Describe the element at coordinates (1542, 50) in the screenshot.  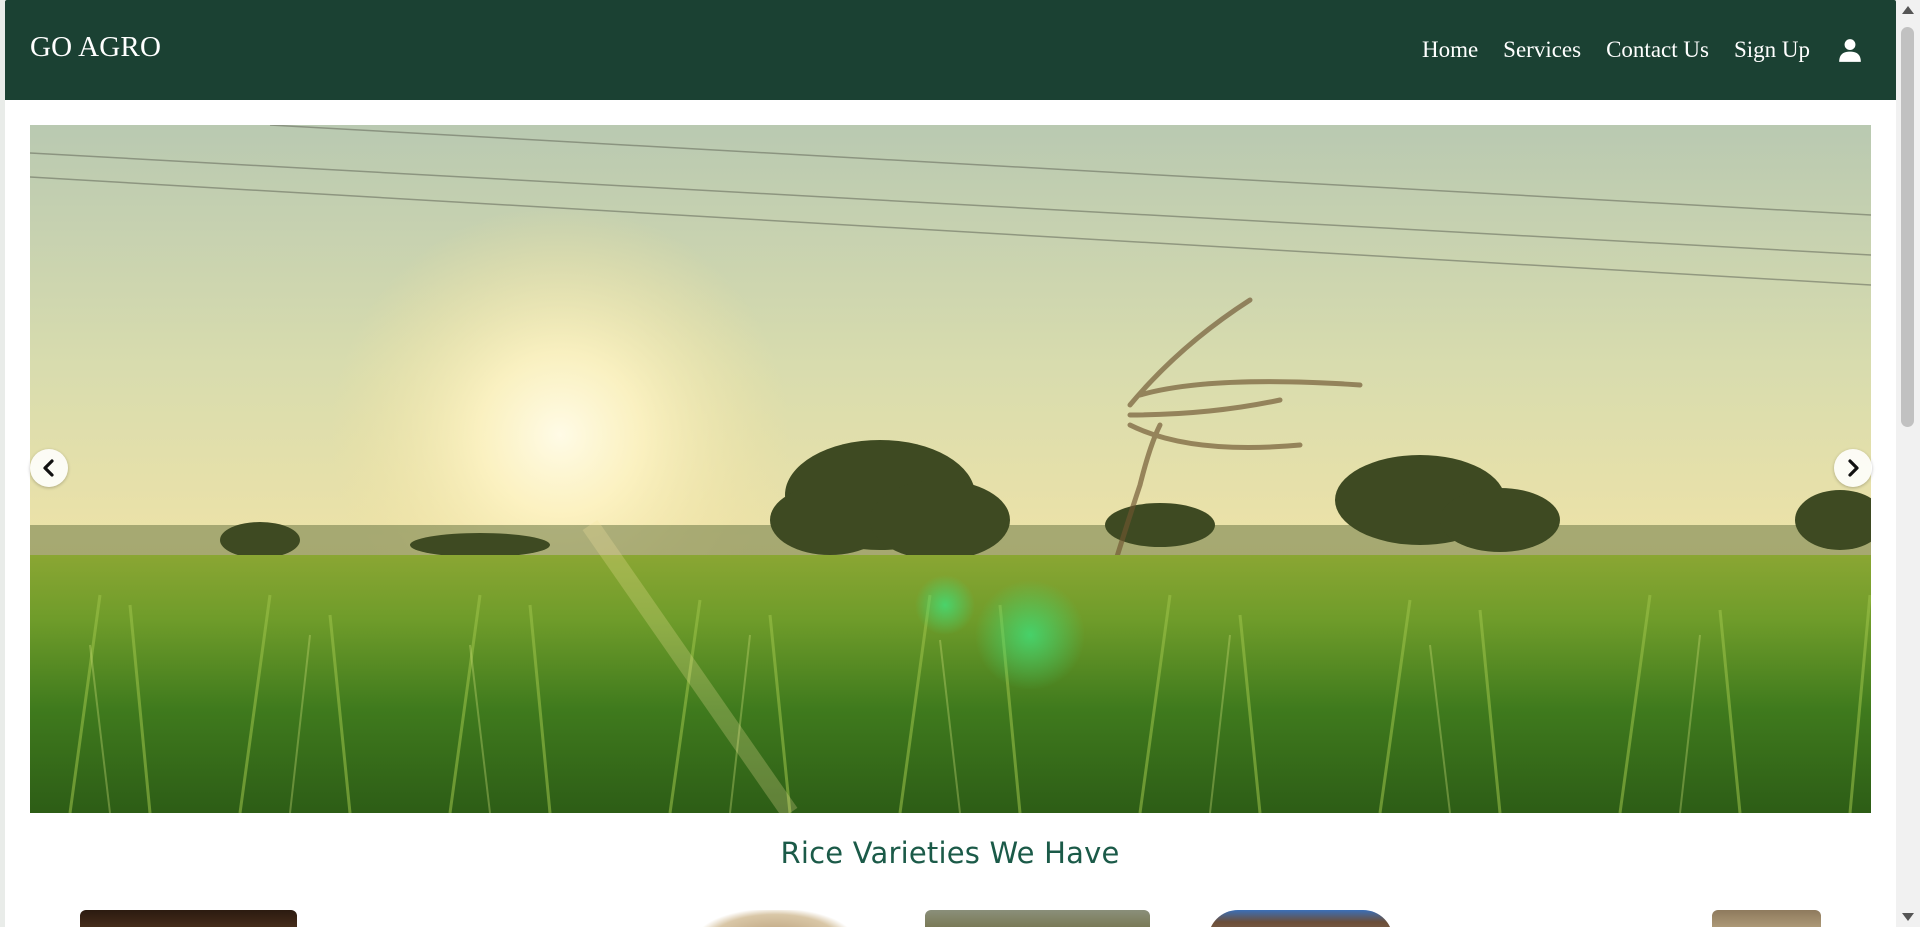
I see `nav-link-services: Services` at that location.